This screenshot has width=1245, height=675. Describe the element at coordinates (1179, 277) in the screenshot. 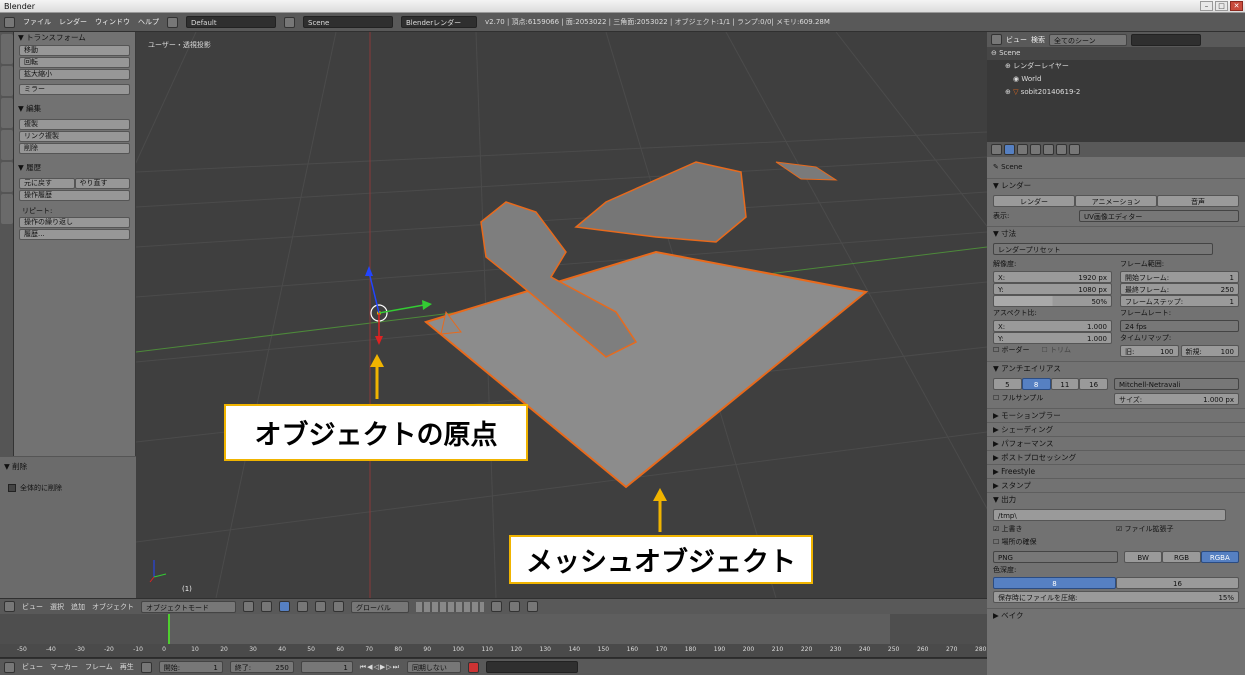

I see `start-frame-prop: 開始フレーム: 1` at that location.